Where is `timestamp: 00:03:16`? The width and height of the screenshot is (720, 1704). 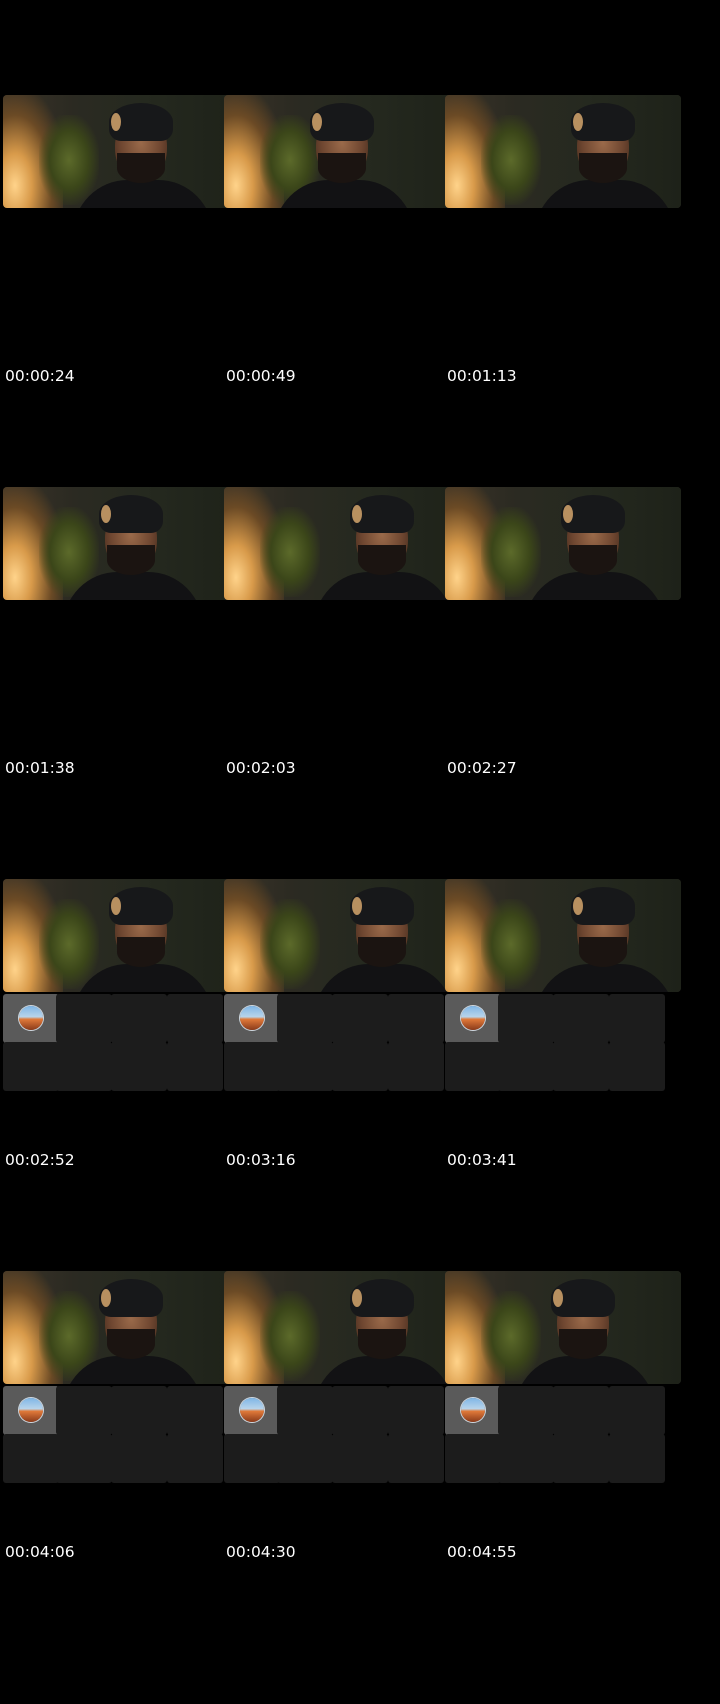 timestamp: 00:03:16 is located at coordinates (261, 1160).